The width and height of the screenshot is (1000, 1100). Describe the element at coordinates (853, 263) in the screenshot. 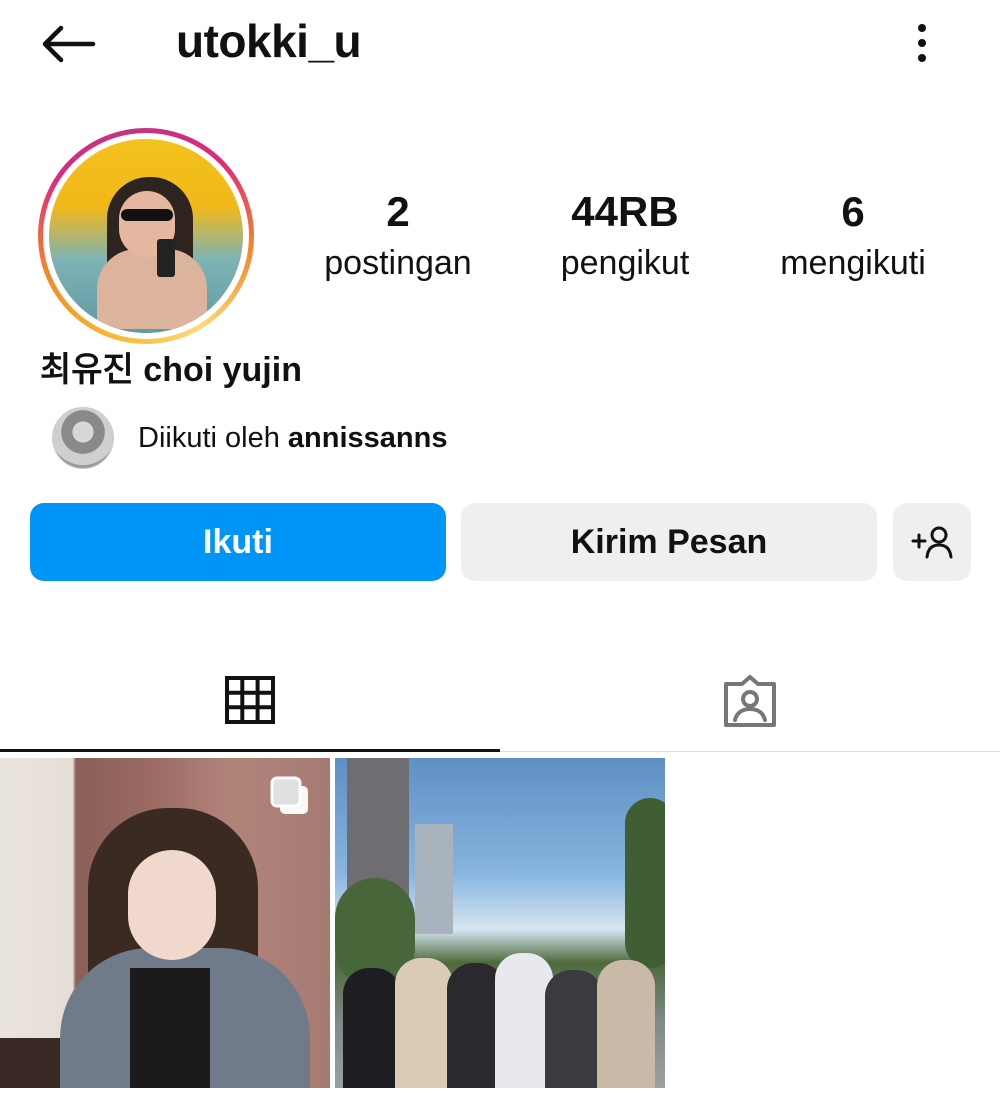

I see `stat-following-label: mengikuti` at that location.